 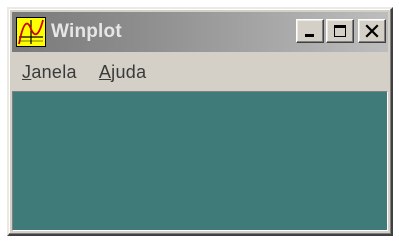 I want to click on maximize-button, so click(x=340, y=31).